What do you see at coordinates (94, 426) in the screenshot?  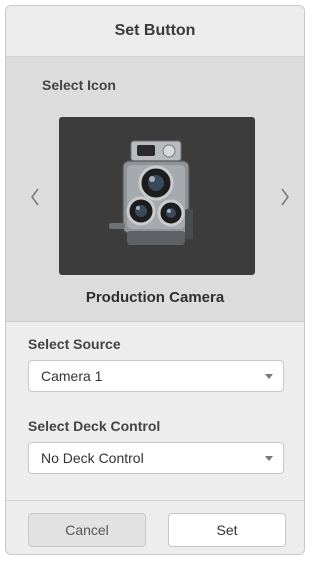 I see `select-deck-control-label: Select Deck Control` at bounding box center [94, 426].